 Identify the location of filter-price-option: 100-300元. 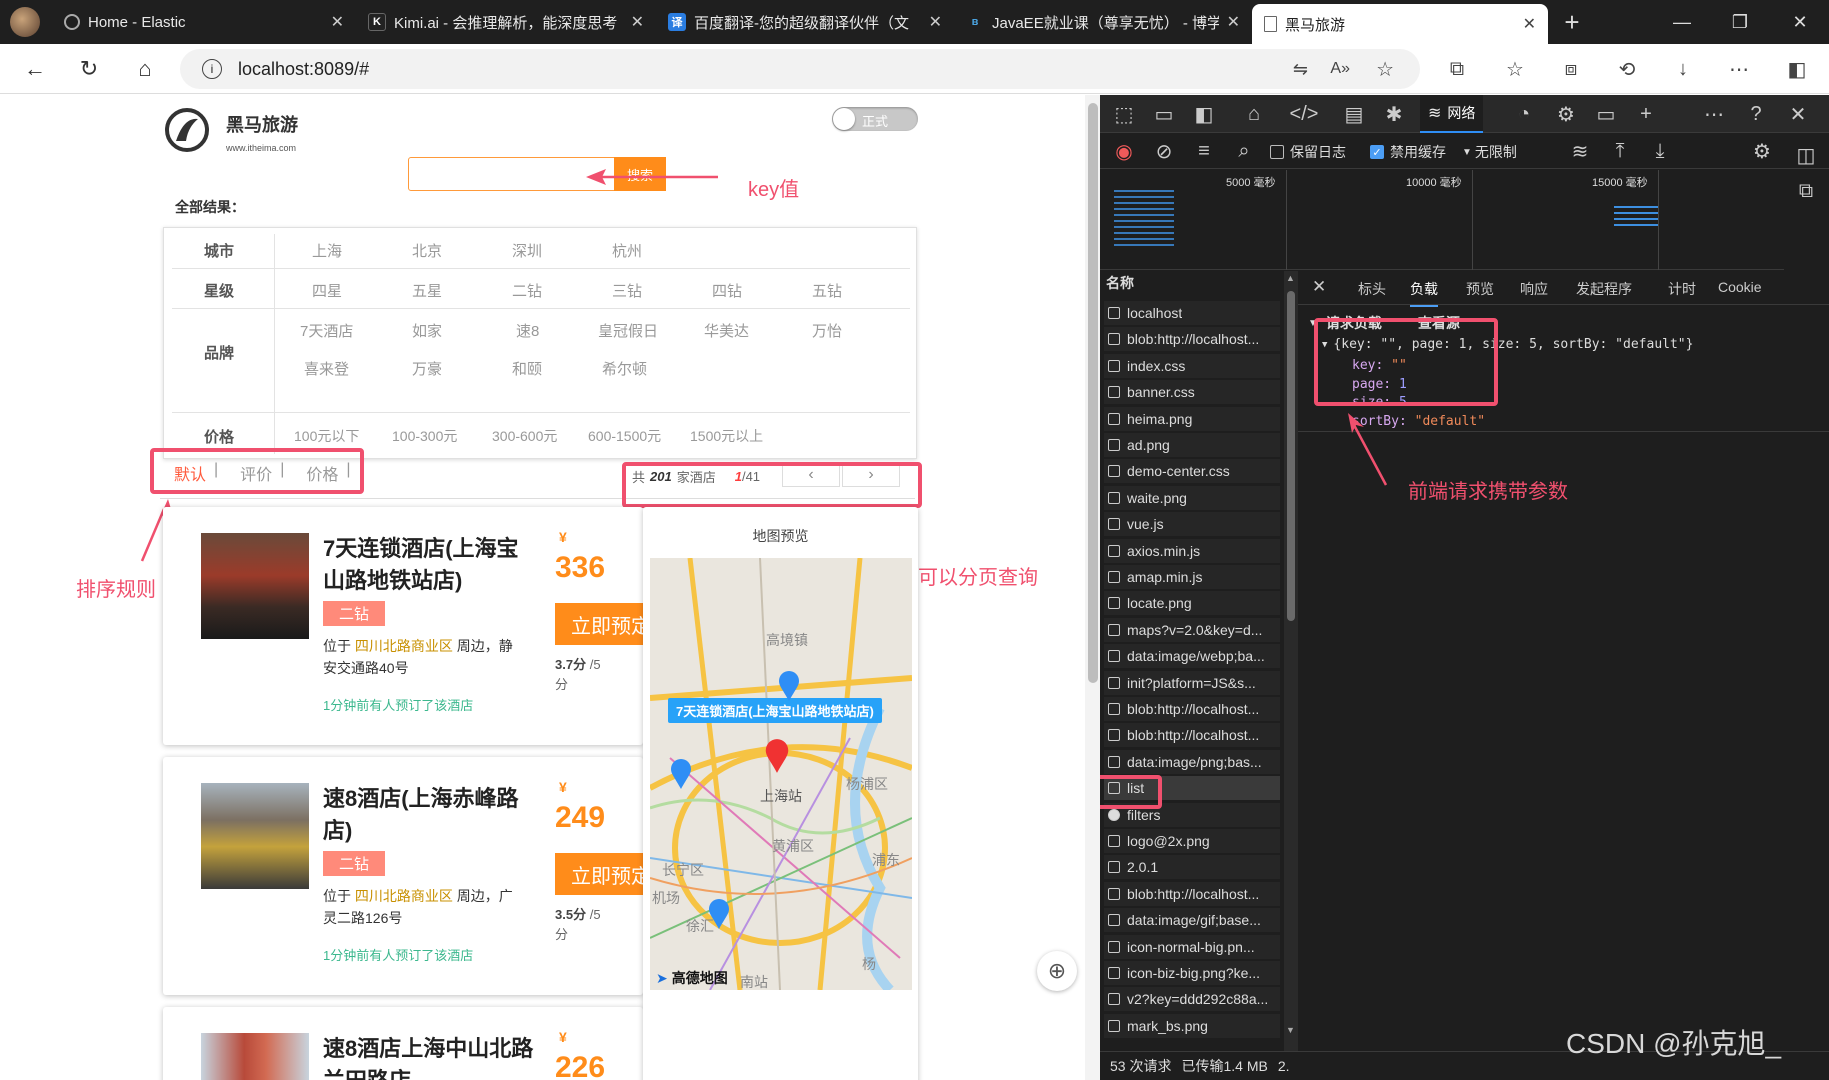
(424, 436).